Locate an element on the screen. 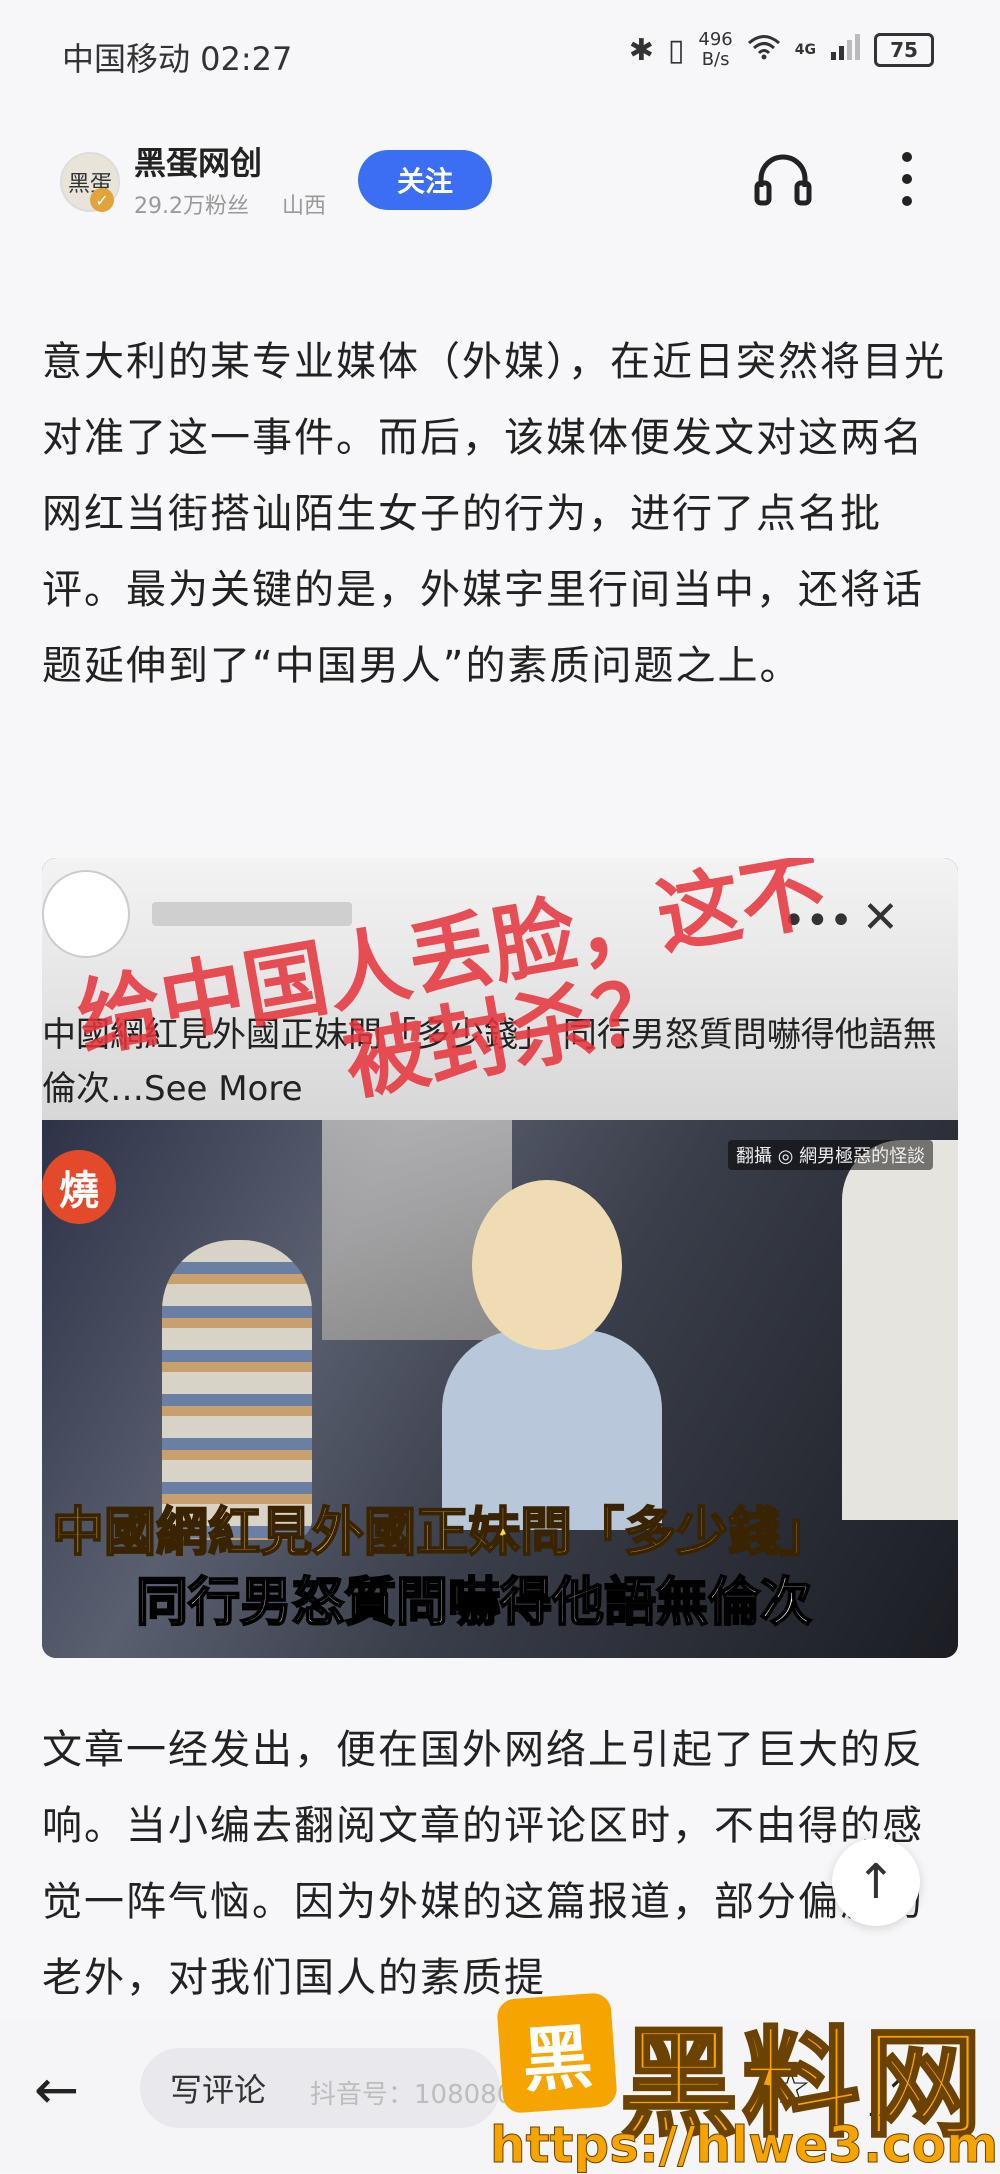 The image size is (1000, 2174). arrow-up-icon: ↑ is located at coordinates (876, 1882).